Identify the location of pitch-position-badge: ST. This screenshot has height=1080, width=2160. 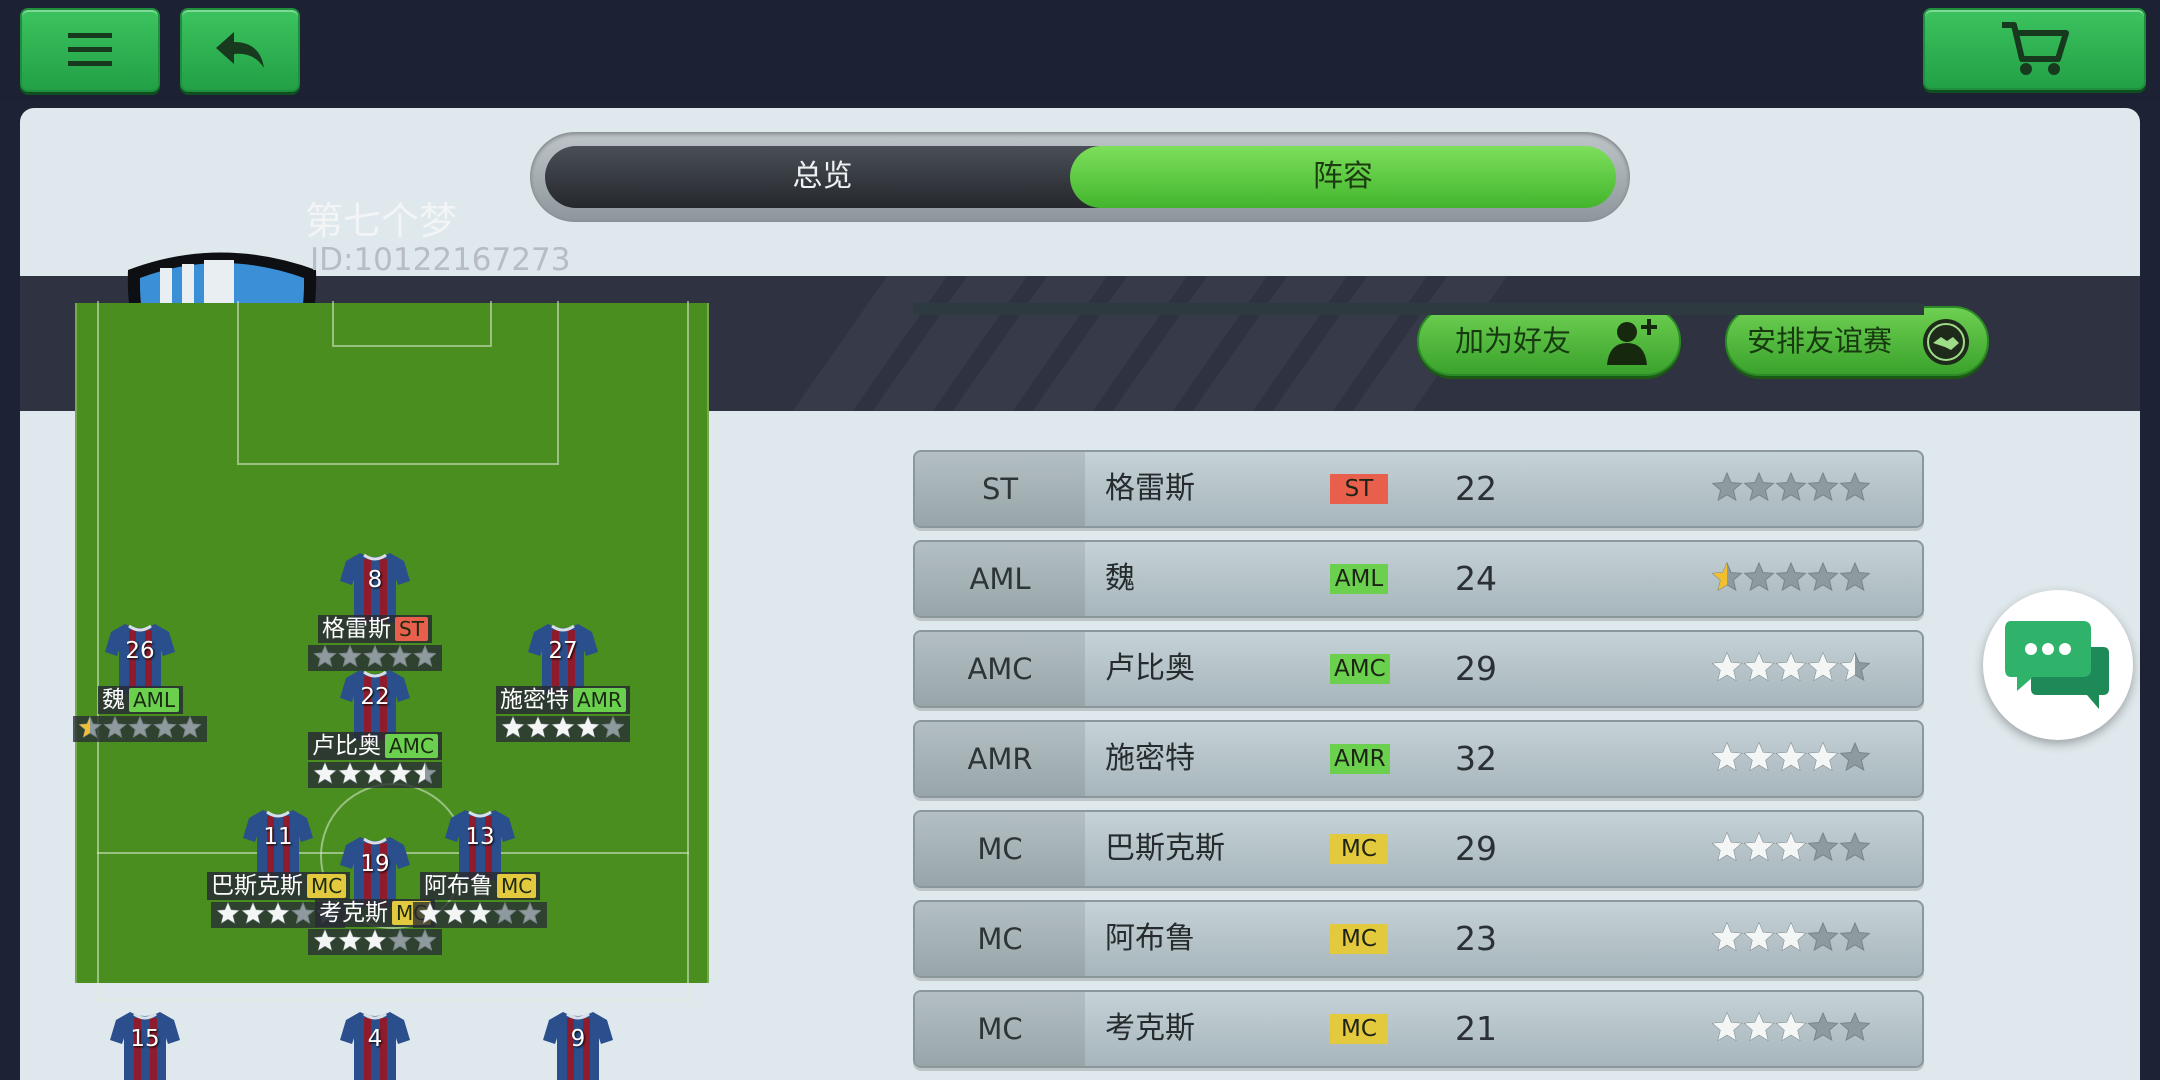
(411, 629).